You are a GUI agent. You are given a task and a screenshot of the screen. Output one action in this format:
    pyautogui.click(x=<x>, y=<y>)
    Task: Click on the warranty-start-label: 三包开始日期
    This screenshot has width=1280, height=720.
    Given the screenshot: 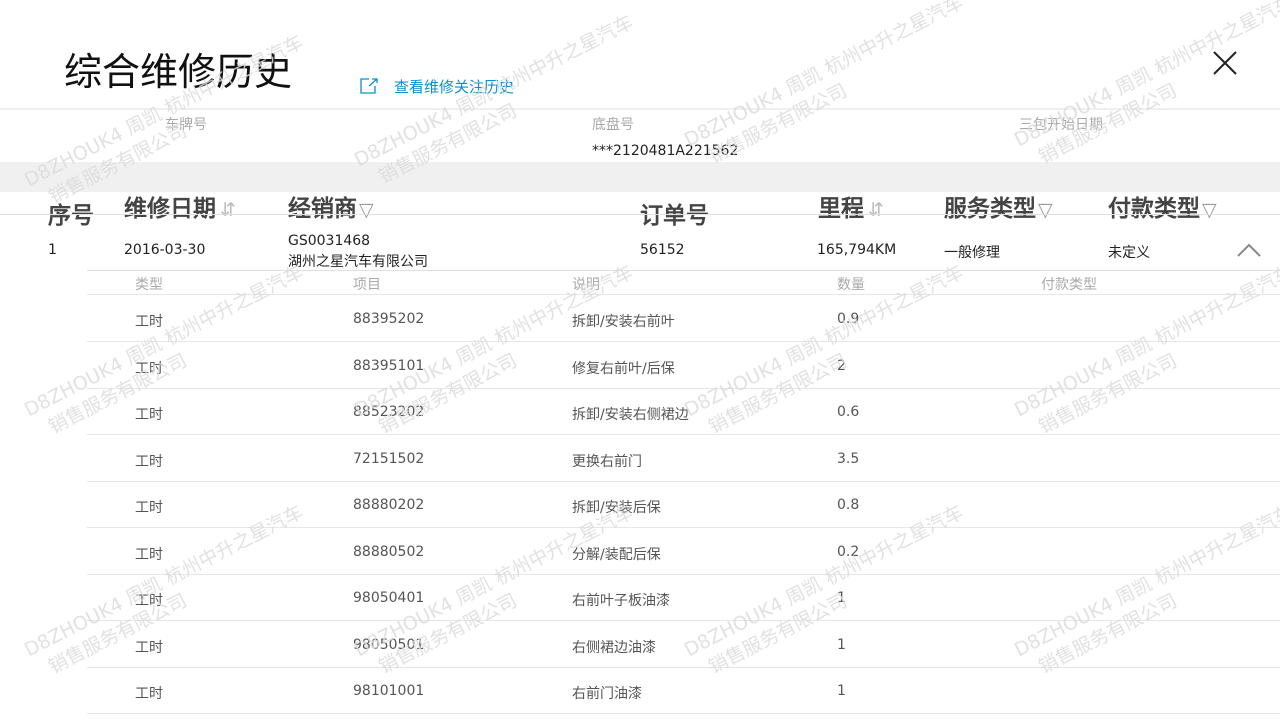 What is the action you would take?
    pyautogui.click(x=1061, y=125)
    